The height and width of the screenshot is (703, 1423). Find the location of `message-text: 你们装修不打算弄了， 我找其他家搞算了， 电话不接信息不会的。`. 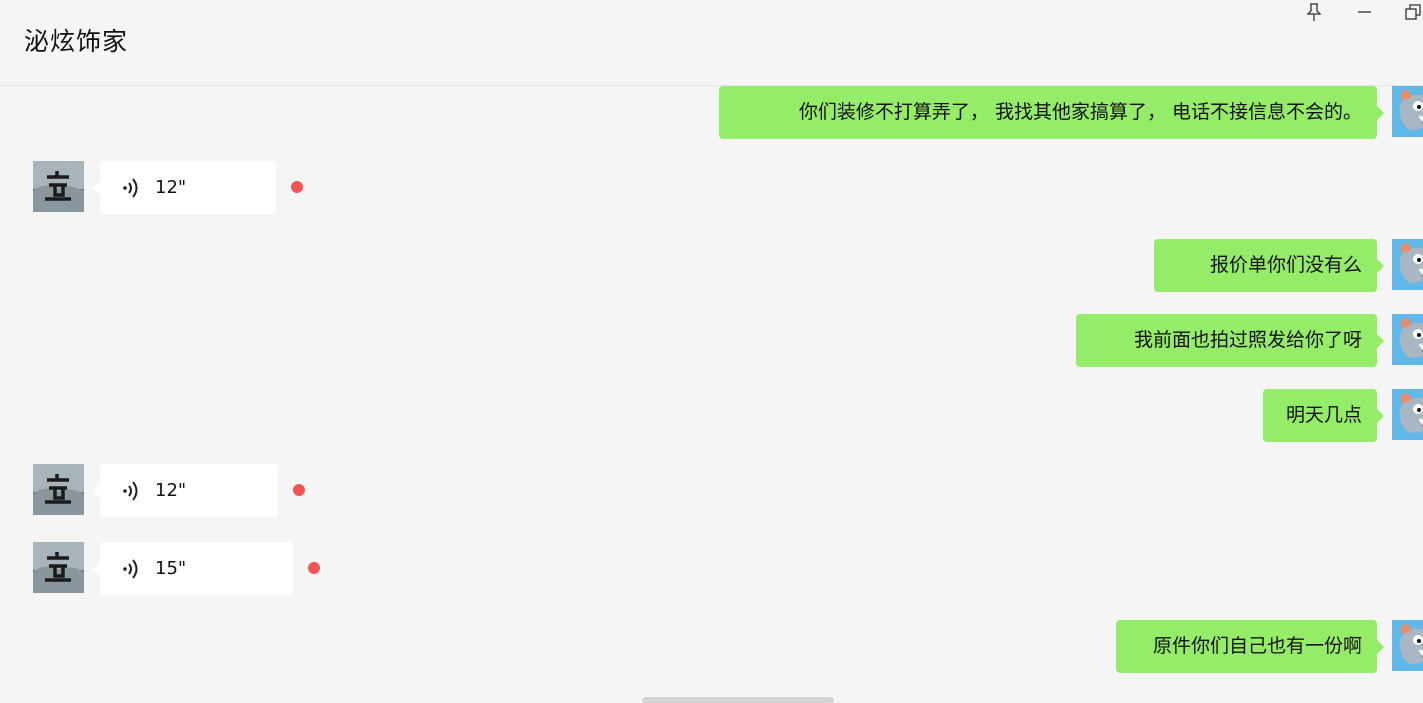

message-text: 你们装修不打算弄了， 我找其他家搞算了， 电话不接信息不会的。 is located at coordinates (1080, 112).